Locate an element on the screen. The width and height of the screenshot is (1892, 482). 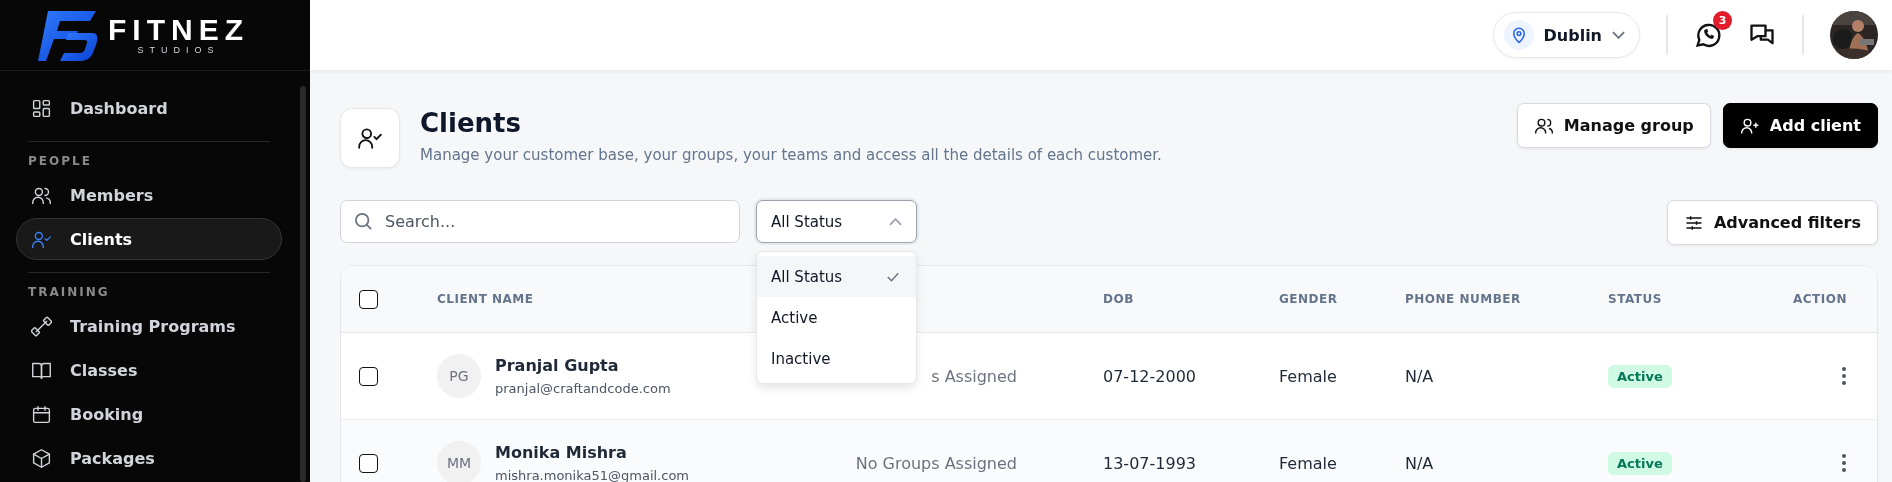
column-header: CLIENT NAME is located at coordinates (485, 299).